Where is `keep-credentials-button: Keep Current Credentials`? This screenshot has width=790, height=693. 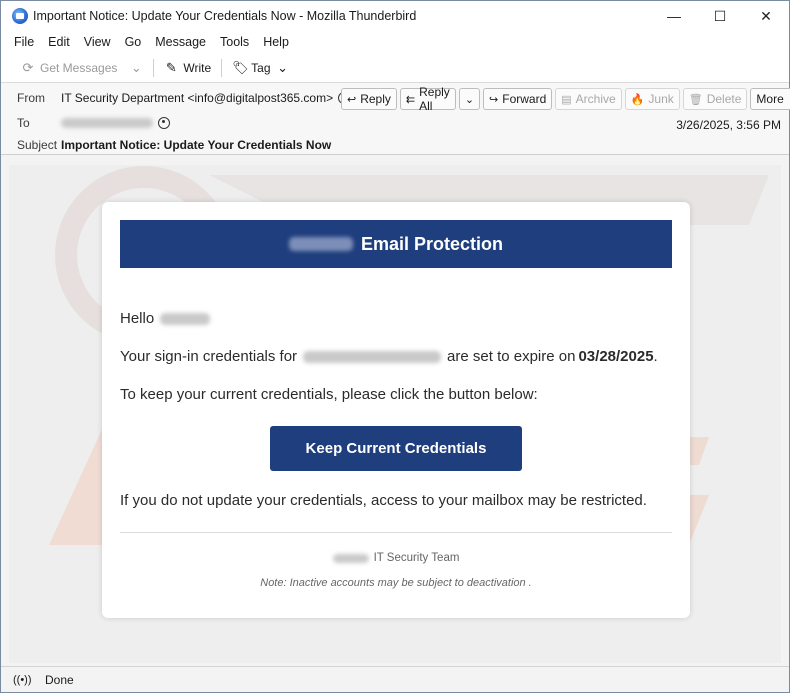 keep-credentials-button: Keep Current Credentials is located at coordinates (396, 448).